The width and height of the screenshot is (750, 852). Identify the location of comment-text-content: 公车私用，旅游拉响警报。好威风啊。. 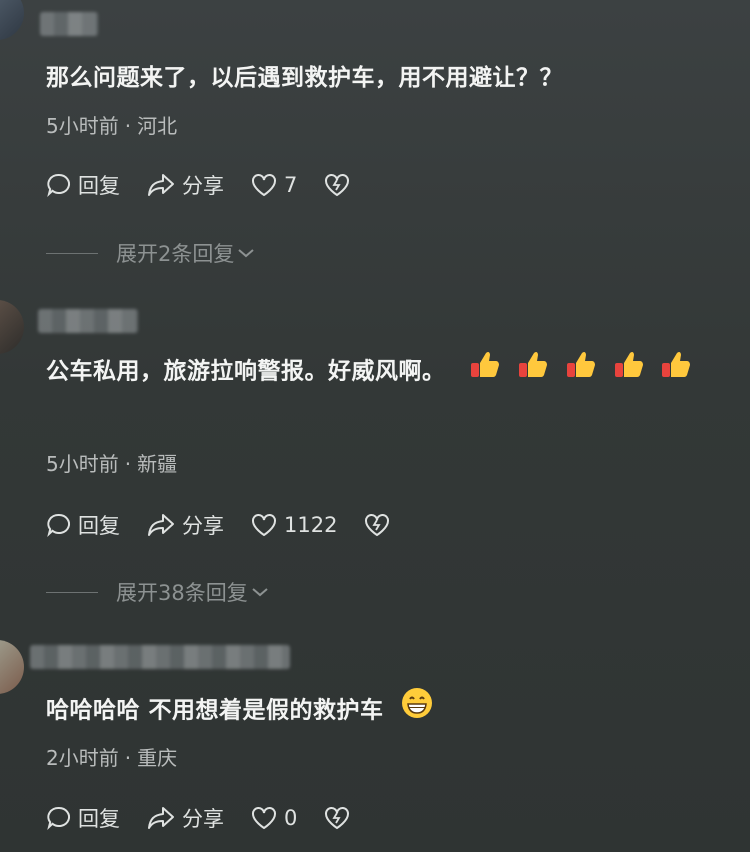
(246, 371).